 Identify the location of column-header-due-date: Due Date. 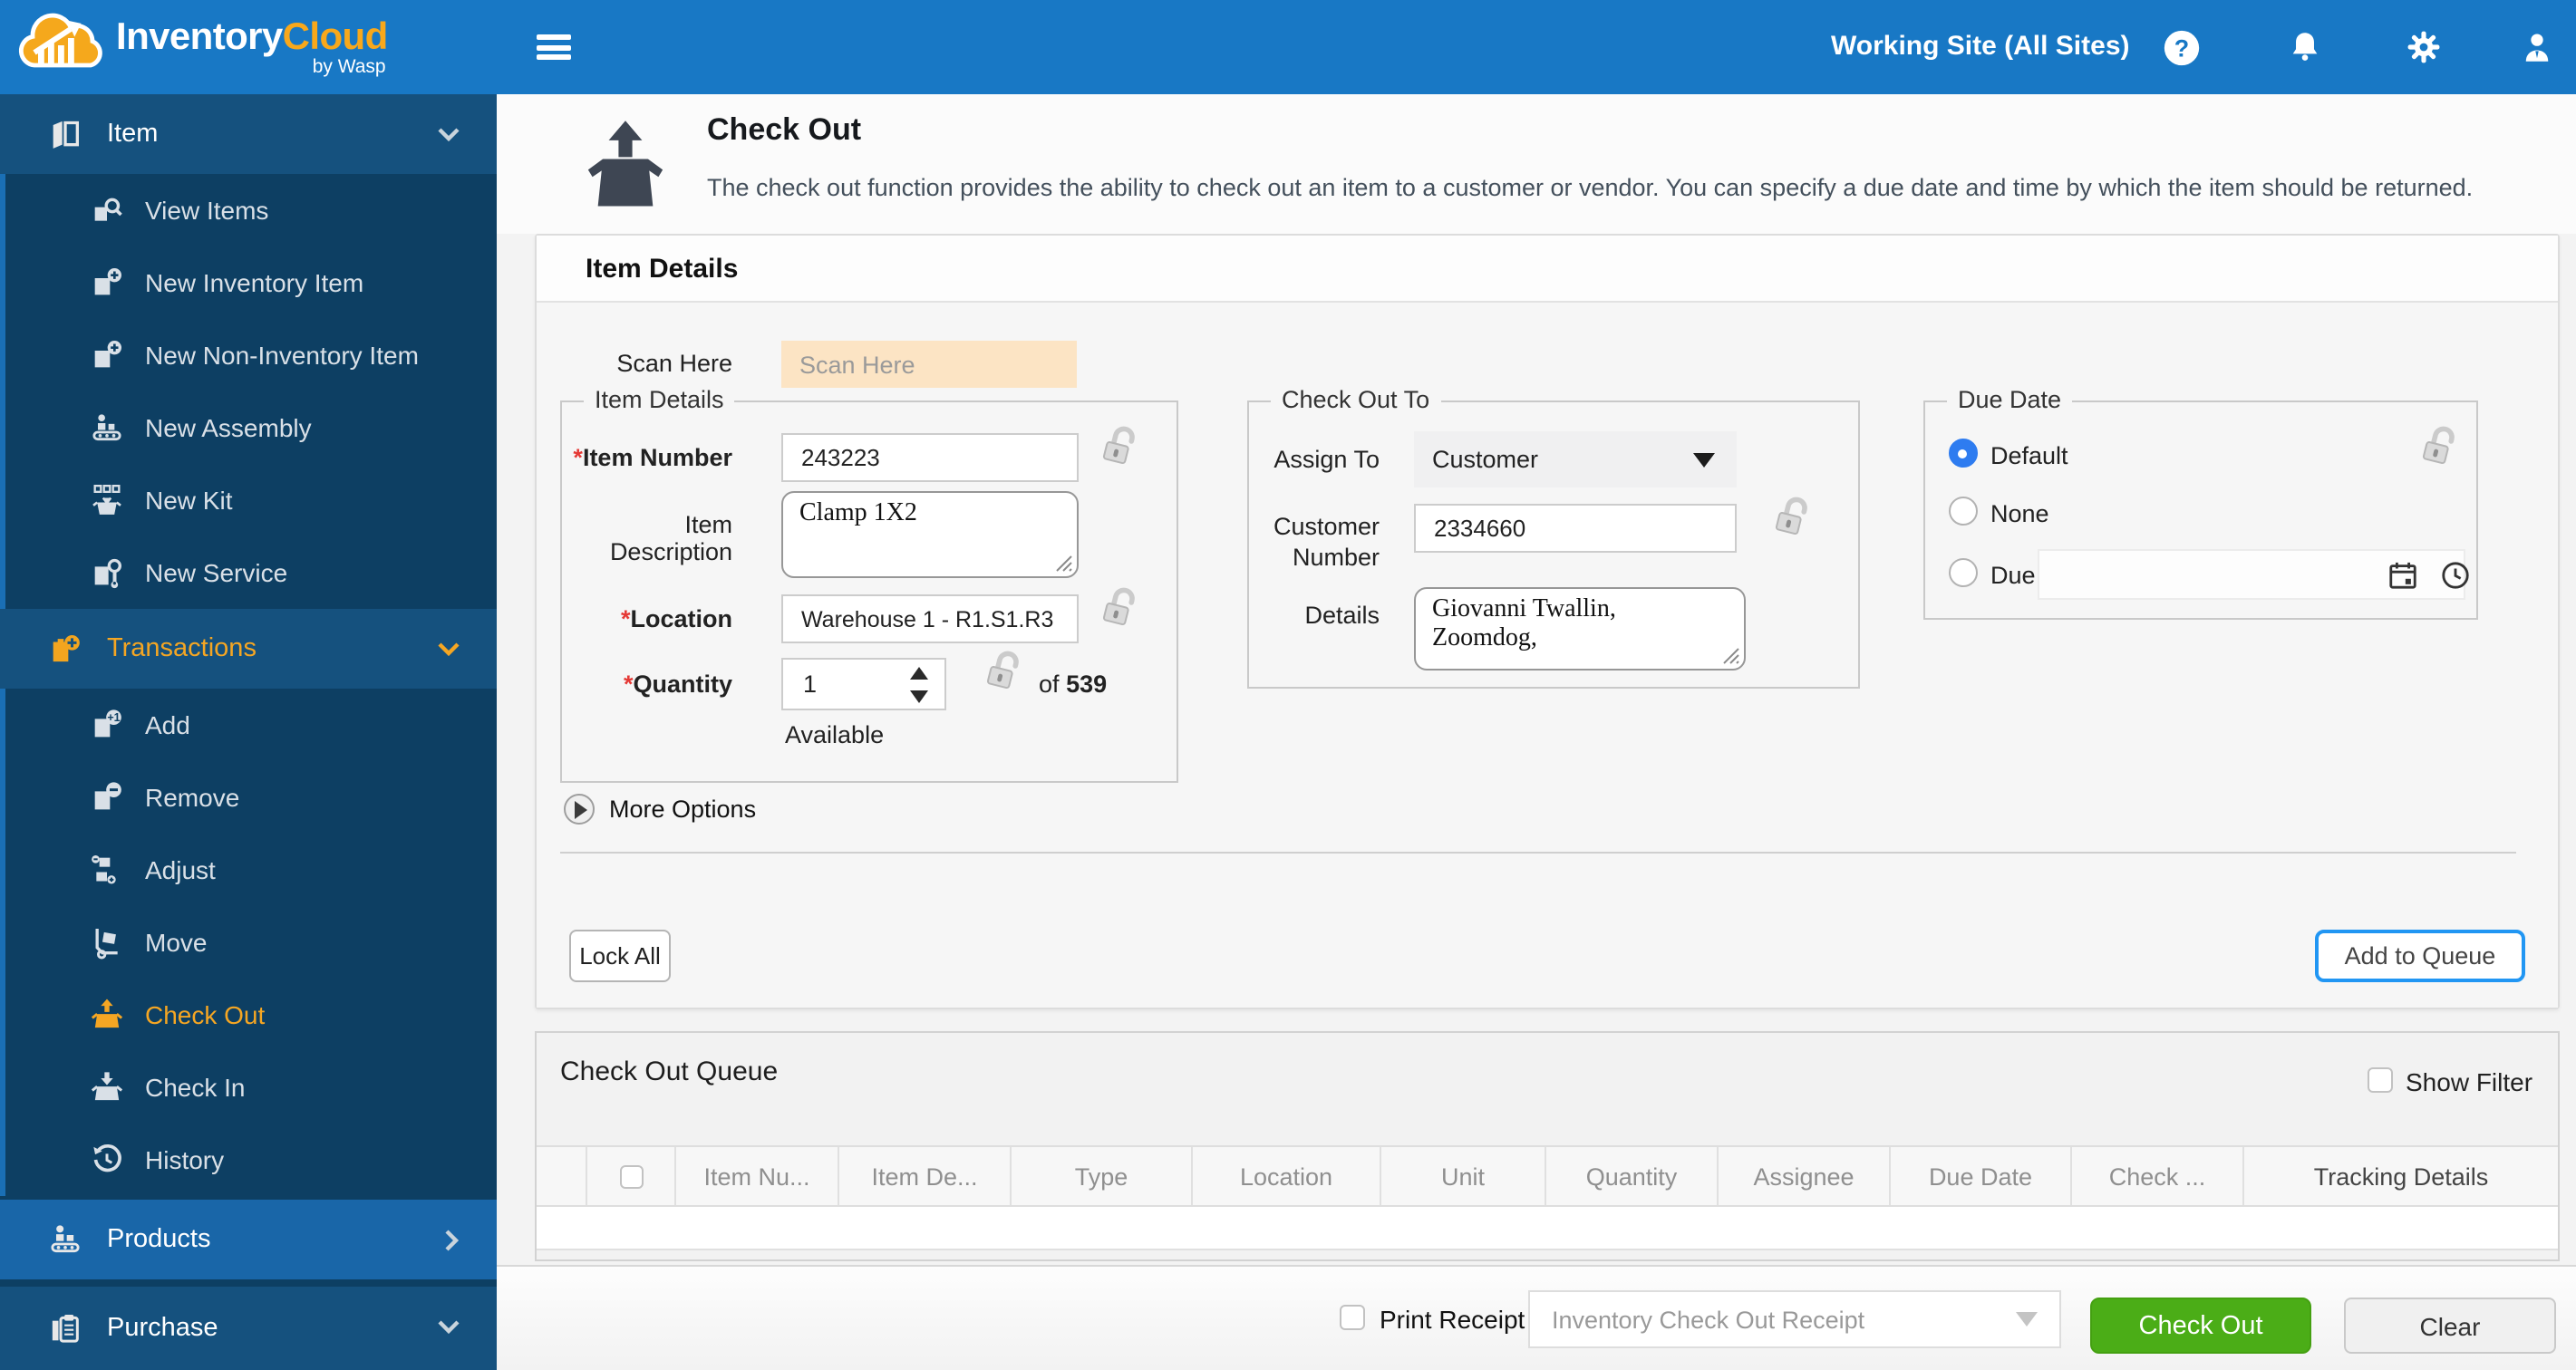
(1981, 1176).